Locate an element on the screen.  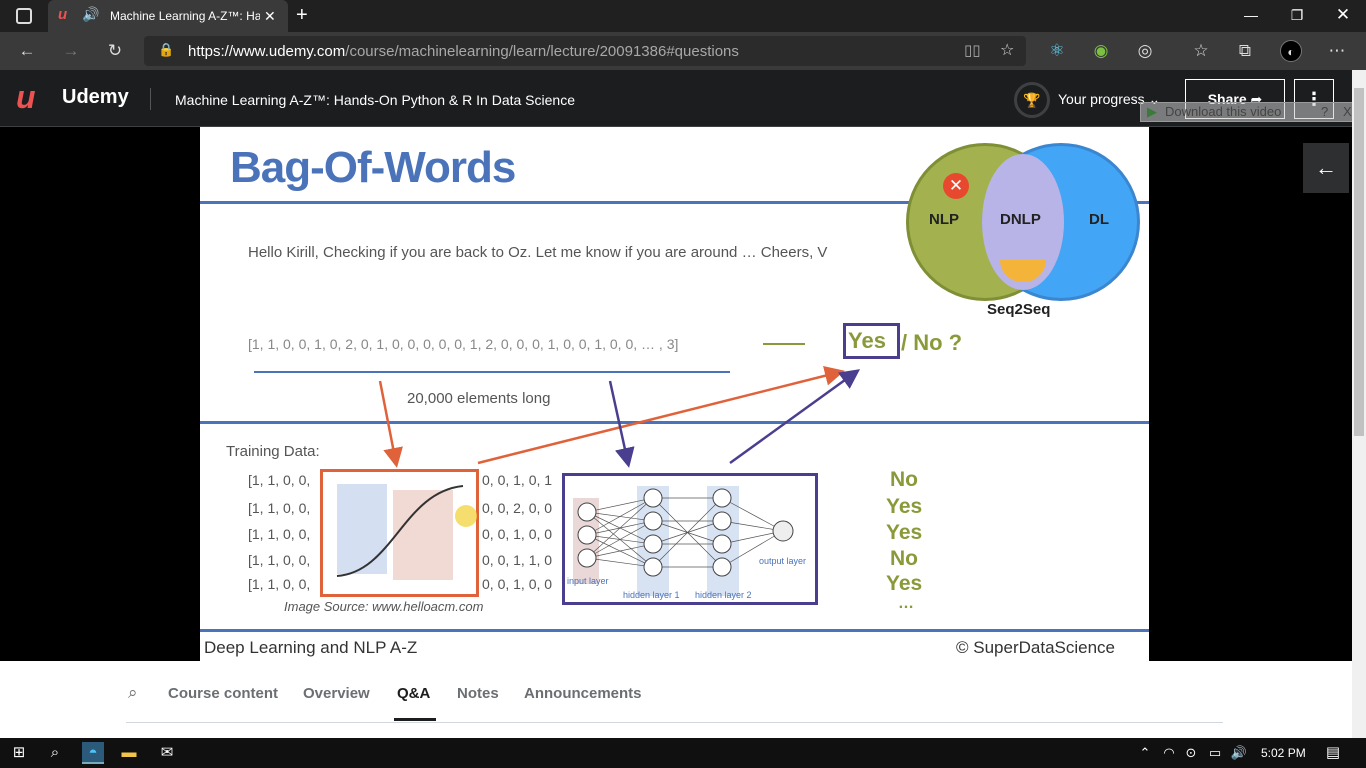
udemy-favicon-icon: u is located at coordinates (63, 14).